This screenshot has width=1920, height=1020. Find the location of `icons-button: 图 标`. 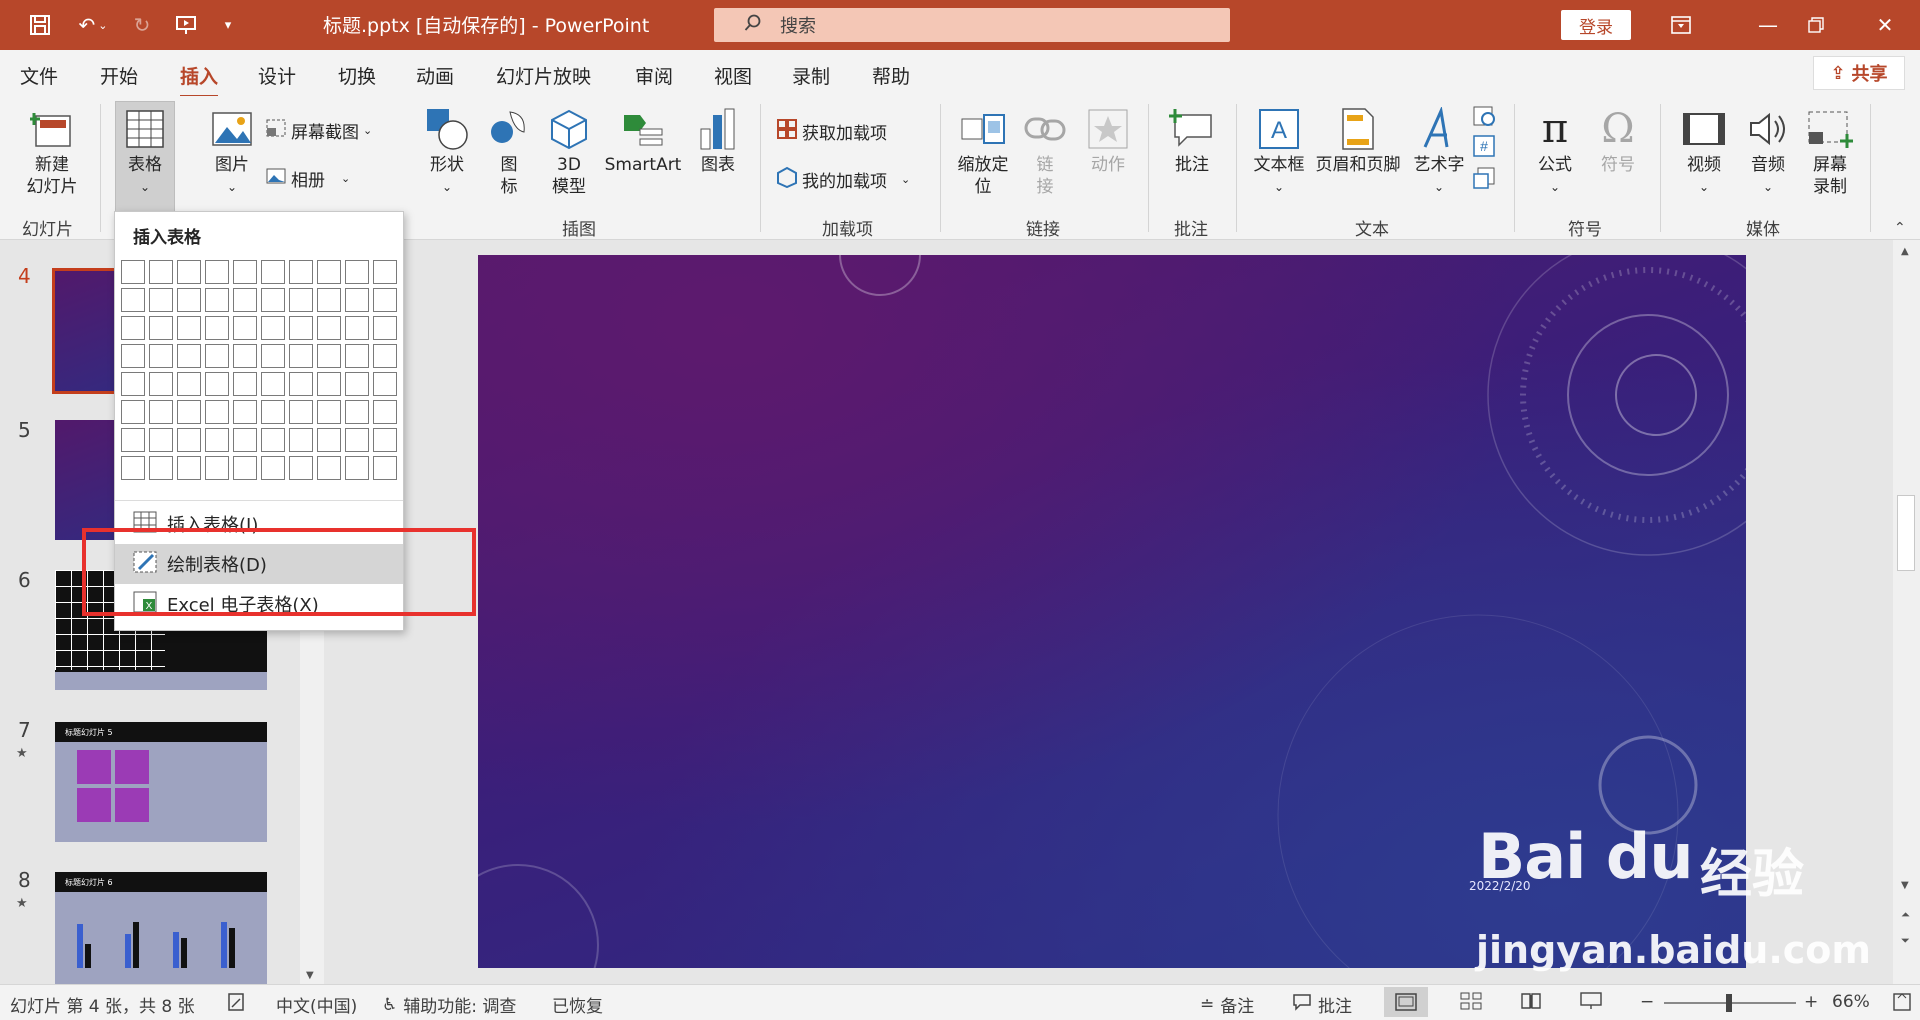

icons-button: 图 标 is located at coordinates (509, 151).